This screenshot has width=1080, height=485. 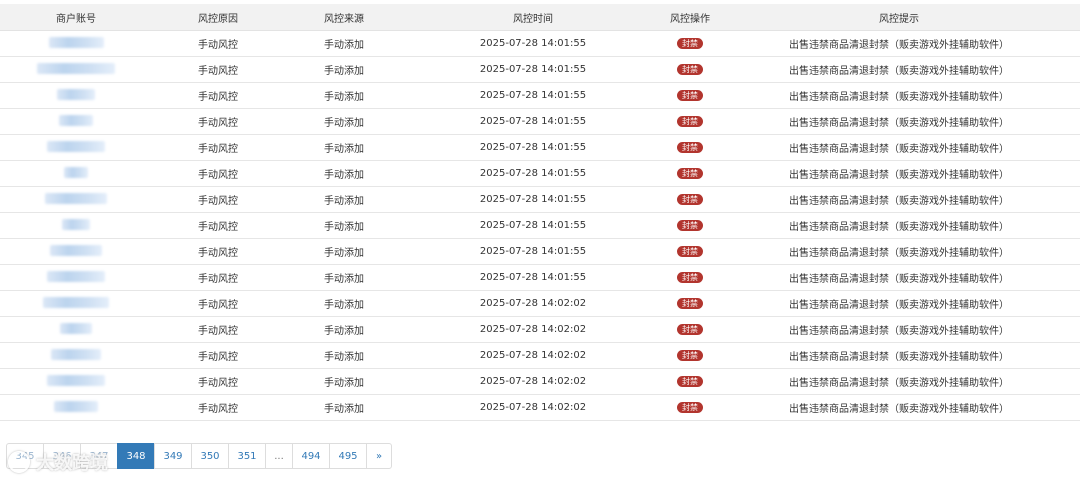 I want to click on page-link-350: 350, so click(x=210, y=456).